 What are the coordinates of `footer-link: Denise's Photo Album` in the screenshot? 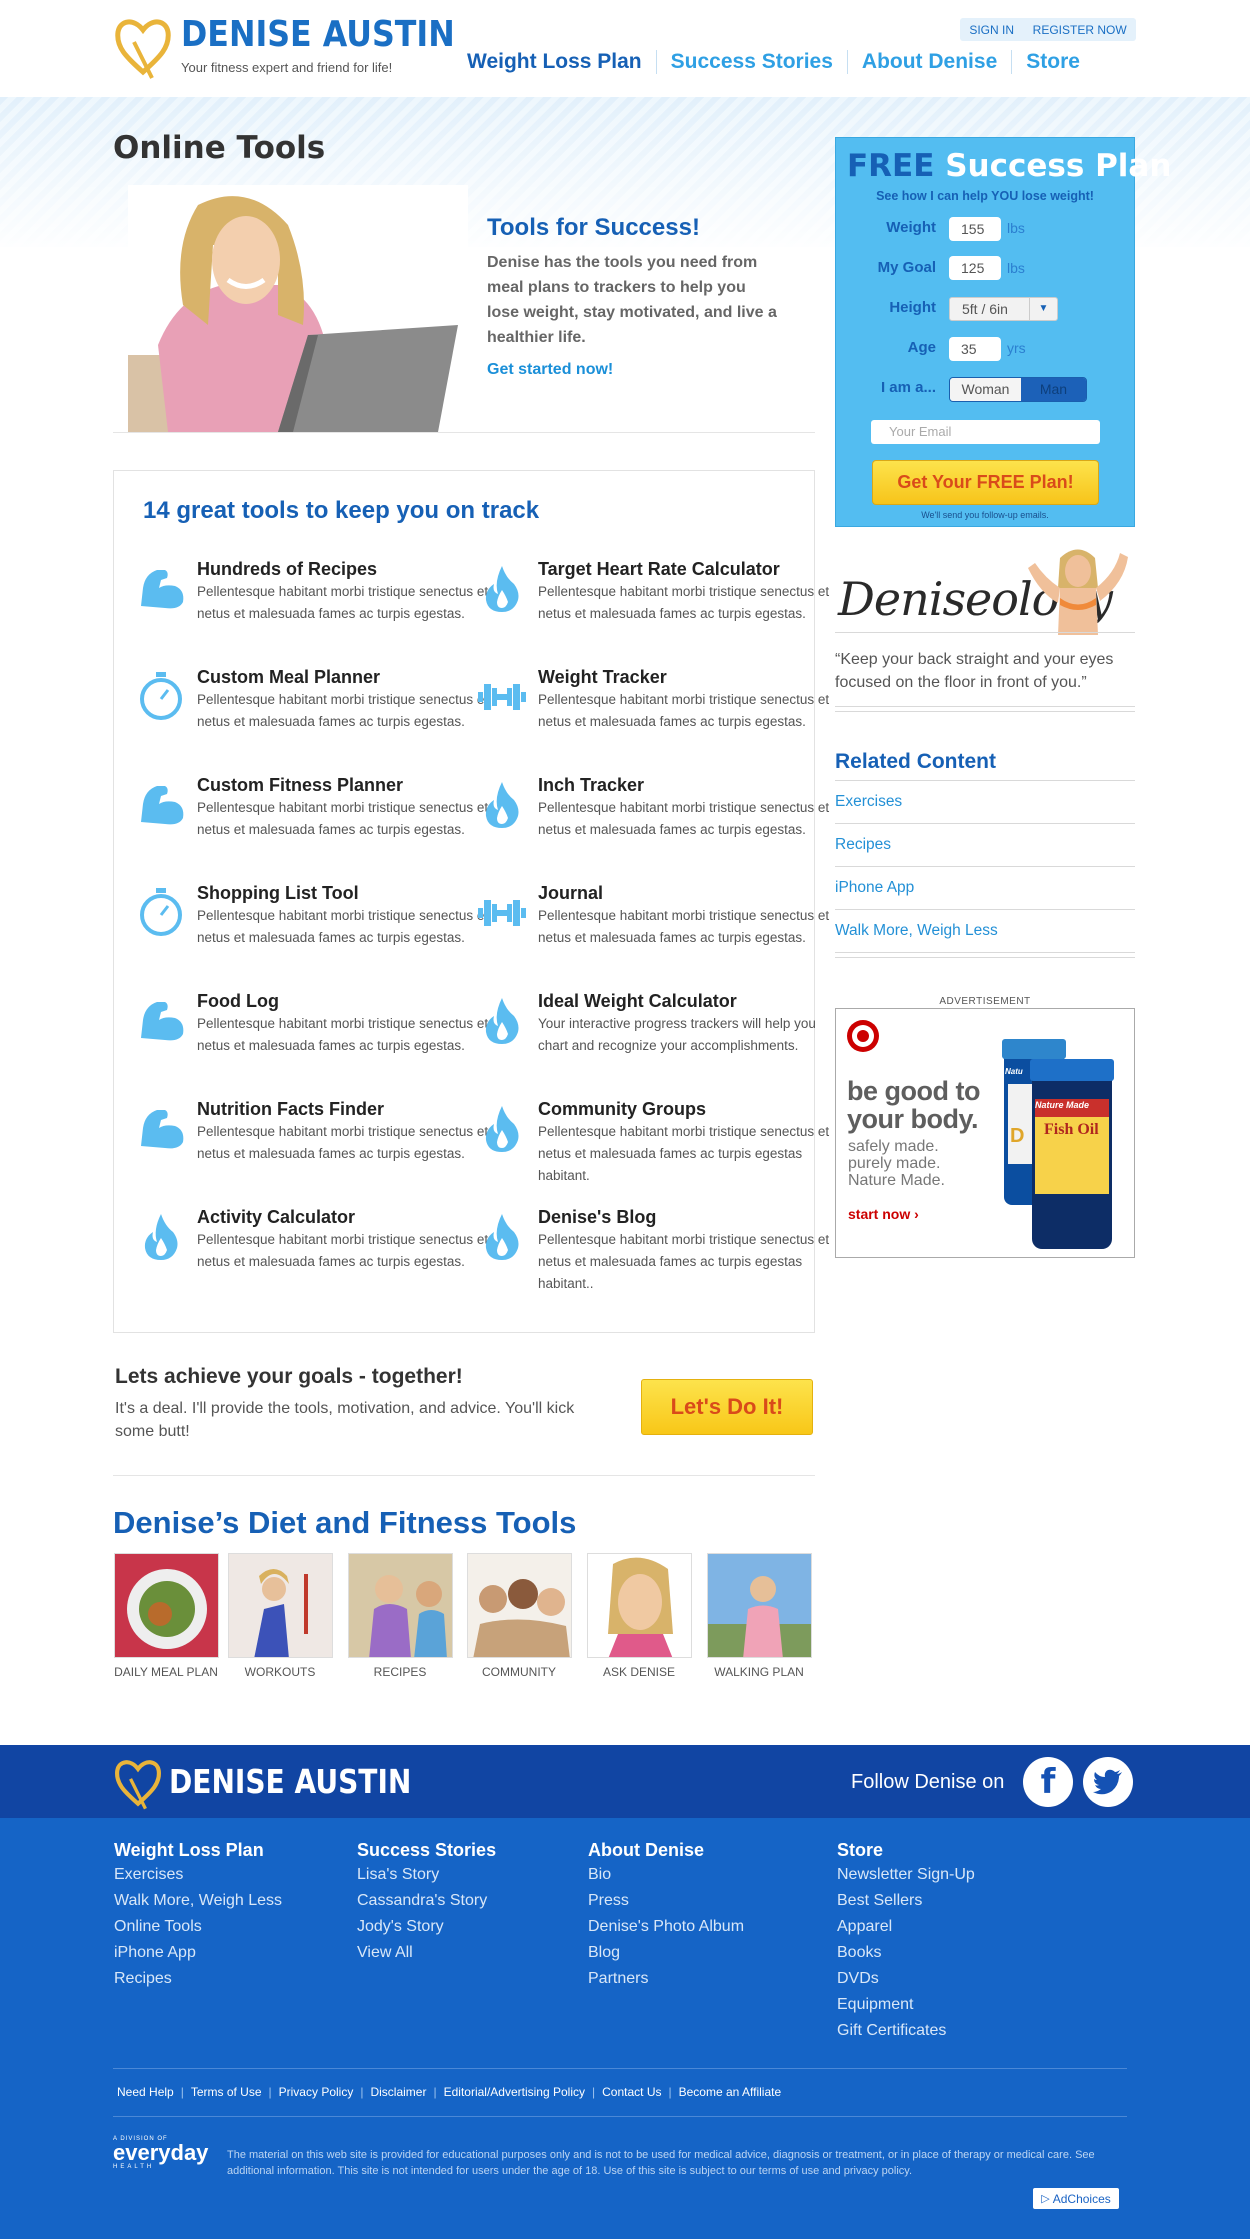 It's located at (666, 1927).